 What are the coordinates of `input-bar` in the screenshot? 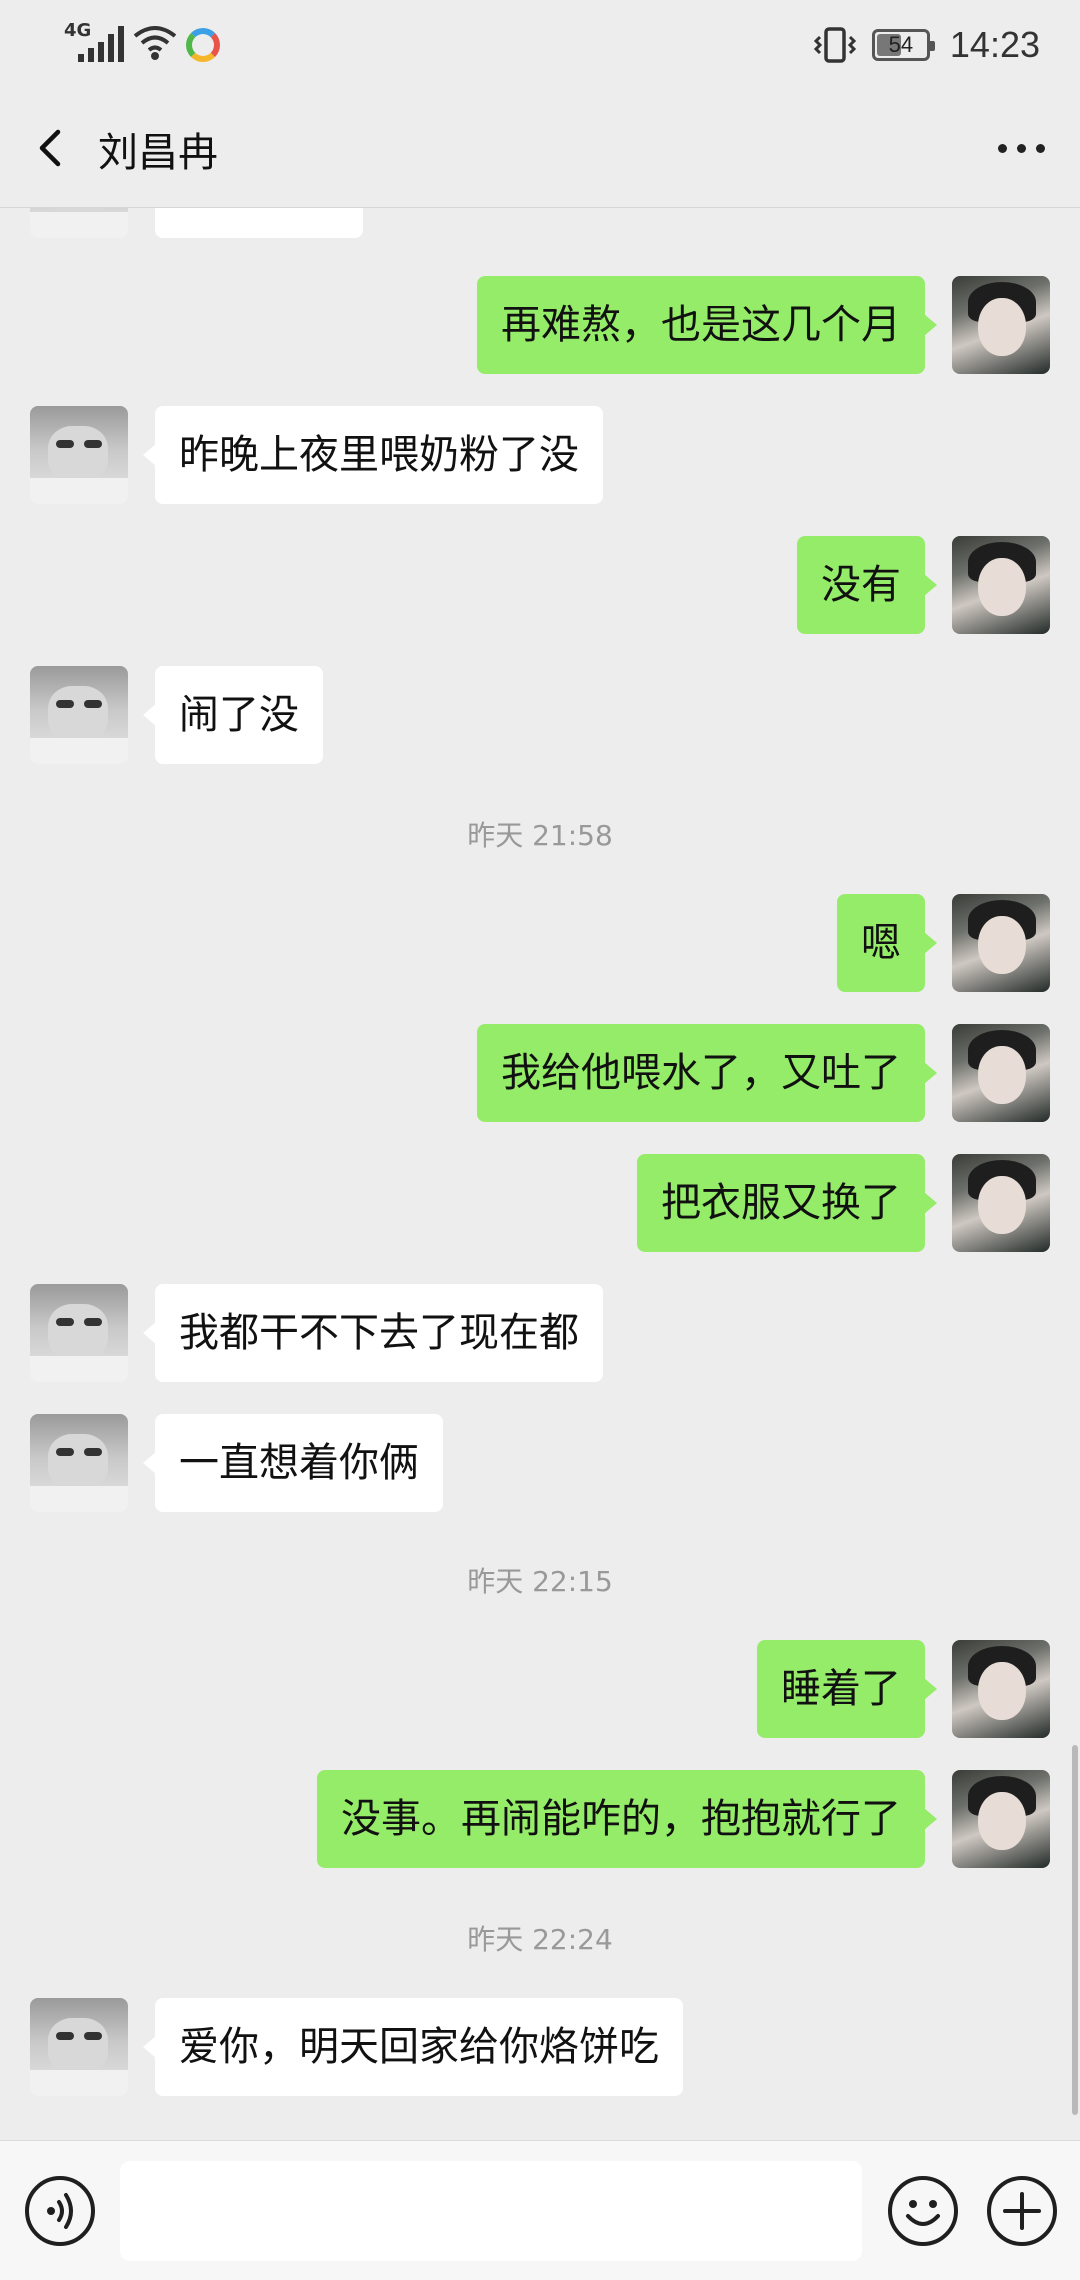 It's located at (540, 2210).